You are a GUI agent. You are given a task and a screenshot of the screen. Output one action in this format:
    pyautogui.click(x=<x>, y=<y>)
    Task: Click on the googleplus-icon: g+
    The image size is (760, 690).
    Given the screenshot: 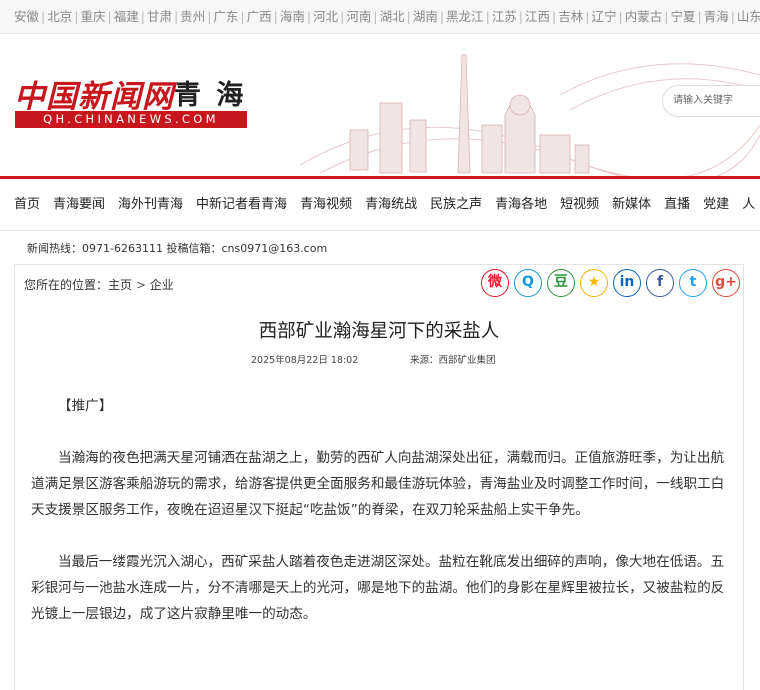 What is the action you would take?
    pyautogui.click(x=726, y=283)
    